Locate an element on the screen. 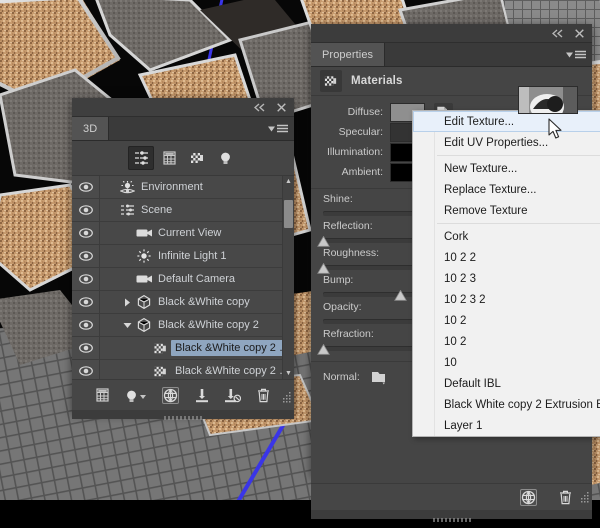 This screenshot has height=528, width=600. add-ibl-button is located at coordinates (202, 395).